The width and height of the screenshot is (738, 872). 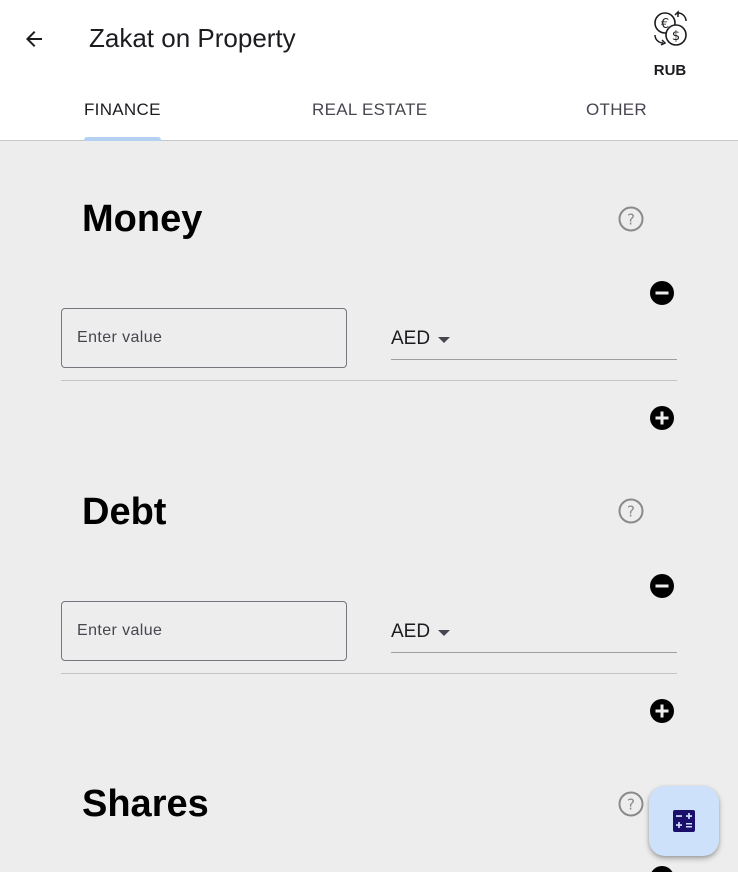 I want to click on calculator-icon, so click(x=684, y=821).